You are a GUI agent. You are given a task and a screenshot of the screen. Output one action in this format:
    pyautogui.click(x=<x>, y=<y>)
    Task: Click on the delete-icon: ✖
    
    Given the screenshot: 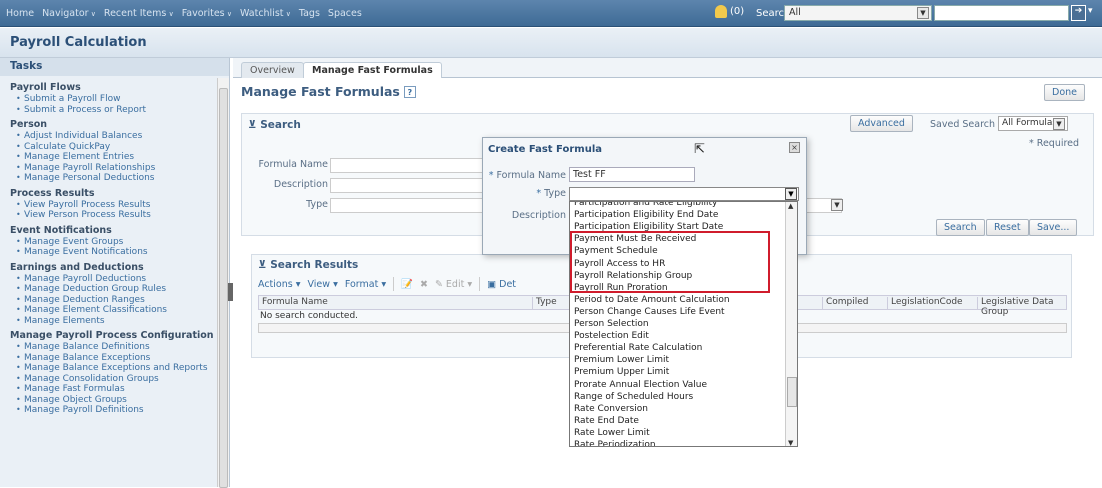 What is the action you would take?
    pyautogui.click(x=424, y=284)
    